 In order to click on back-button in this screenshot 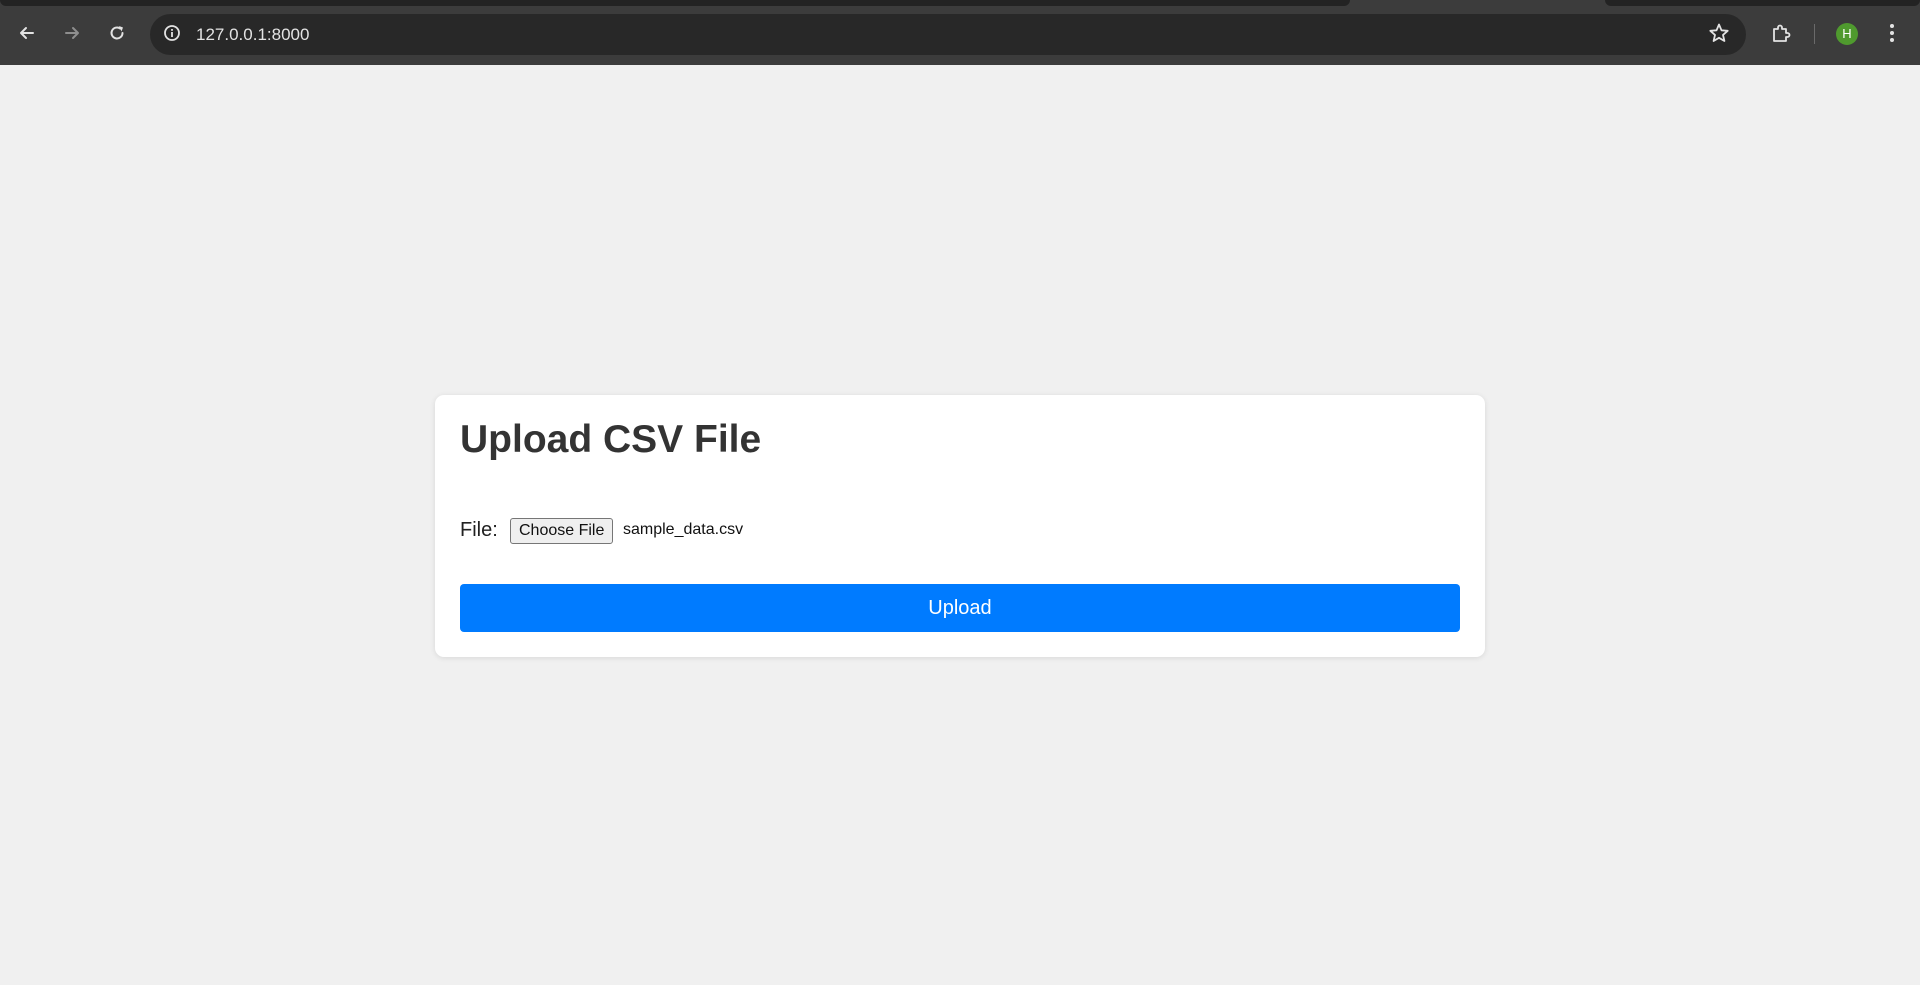, I will do `click(27, 33)`.